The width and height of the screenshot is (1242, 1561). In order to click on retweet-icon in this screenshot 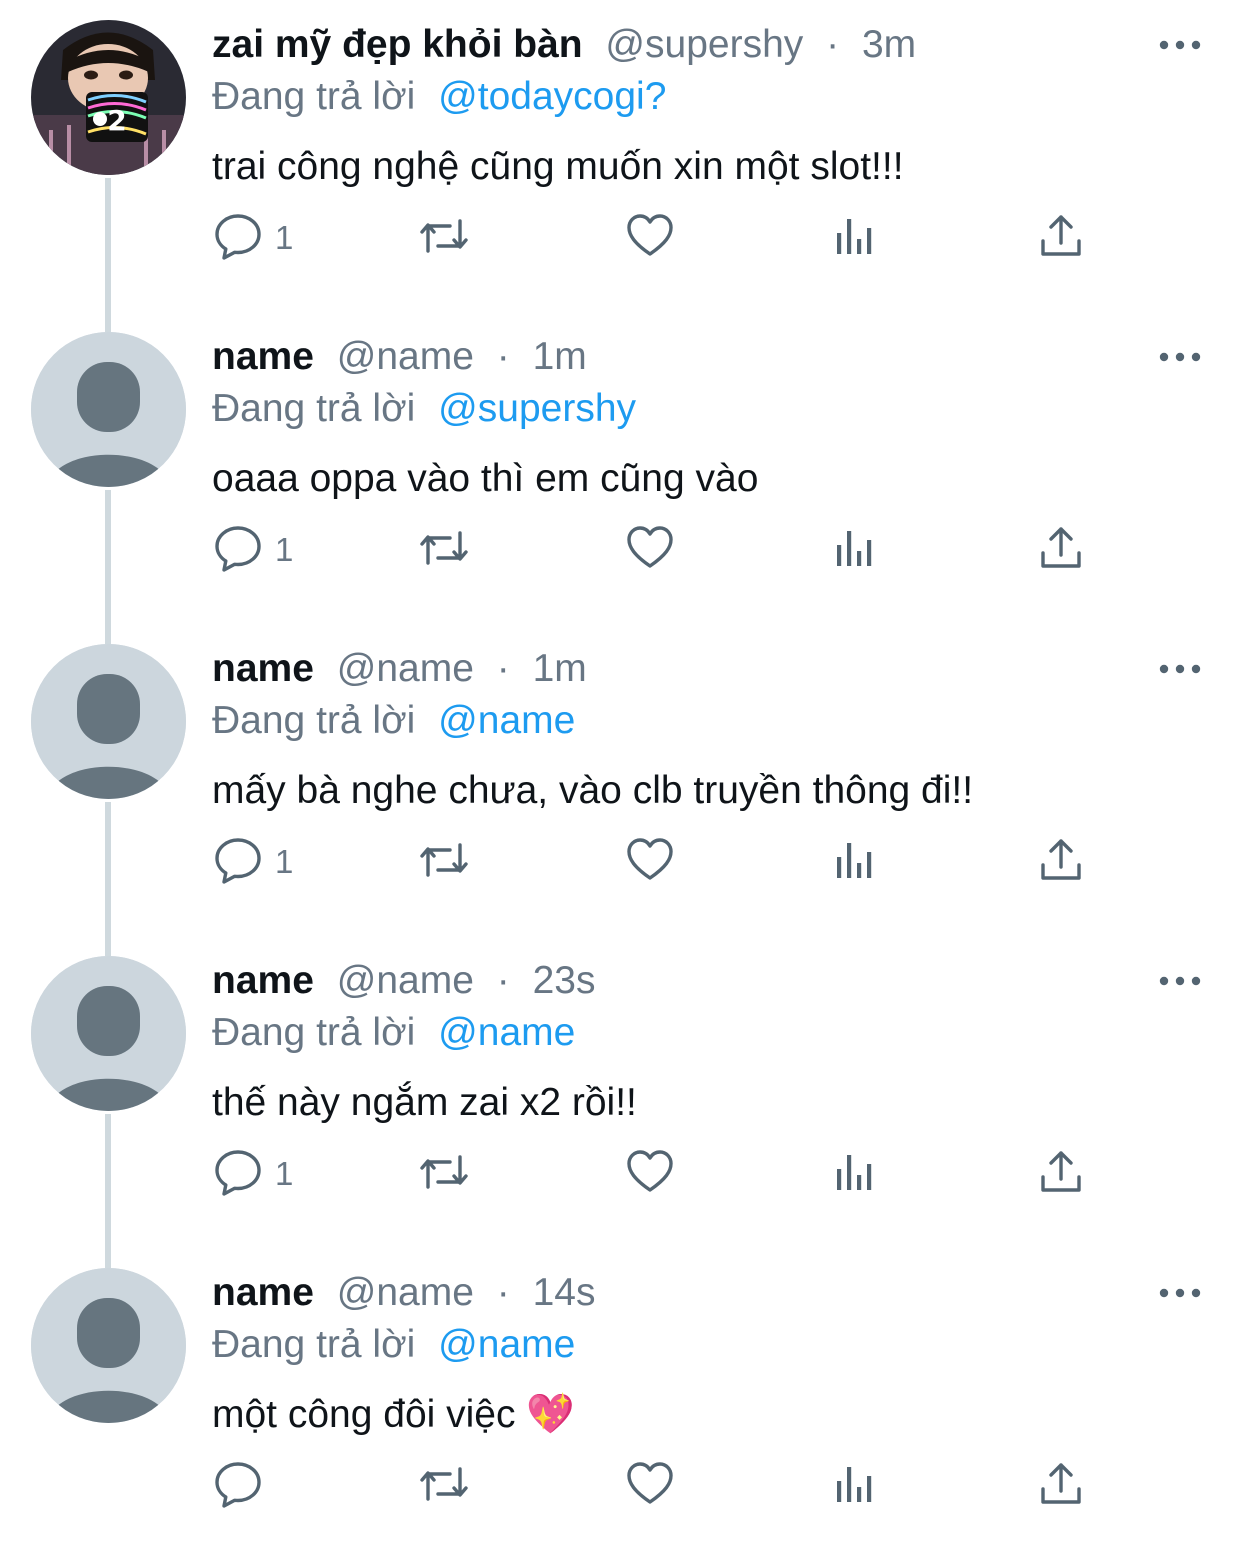, I will do `click(444, 238)`.